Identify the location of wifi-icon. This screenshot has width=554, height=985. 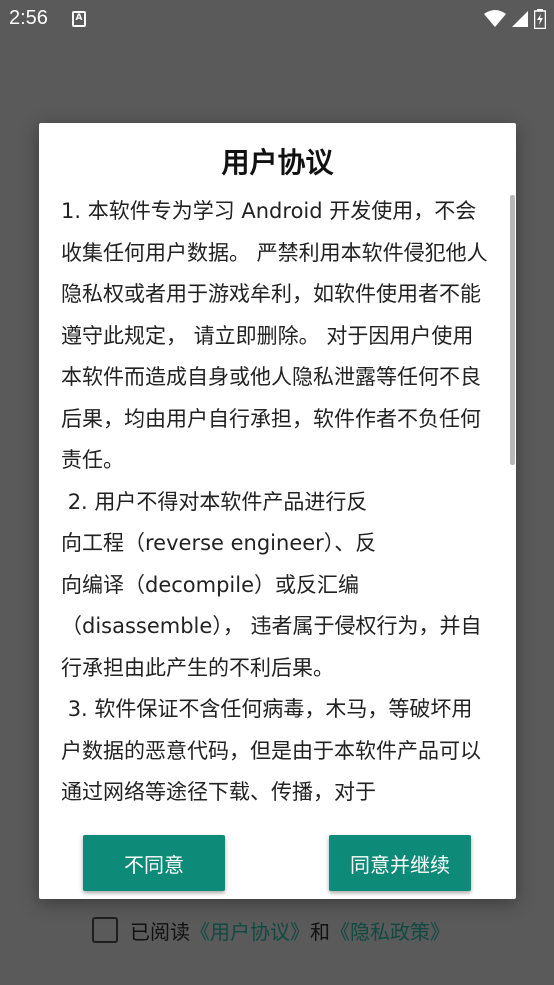
(495, 18).